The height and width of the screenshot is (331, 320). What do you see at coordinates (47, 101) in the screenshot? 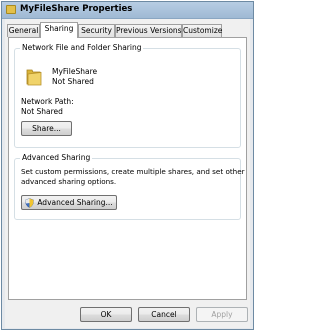
I see `network-path-label: Network Path:` at bounding box center [47, 101].